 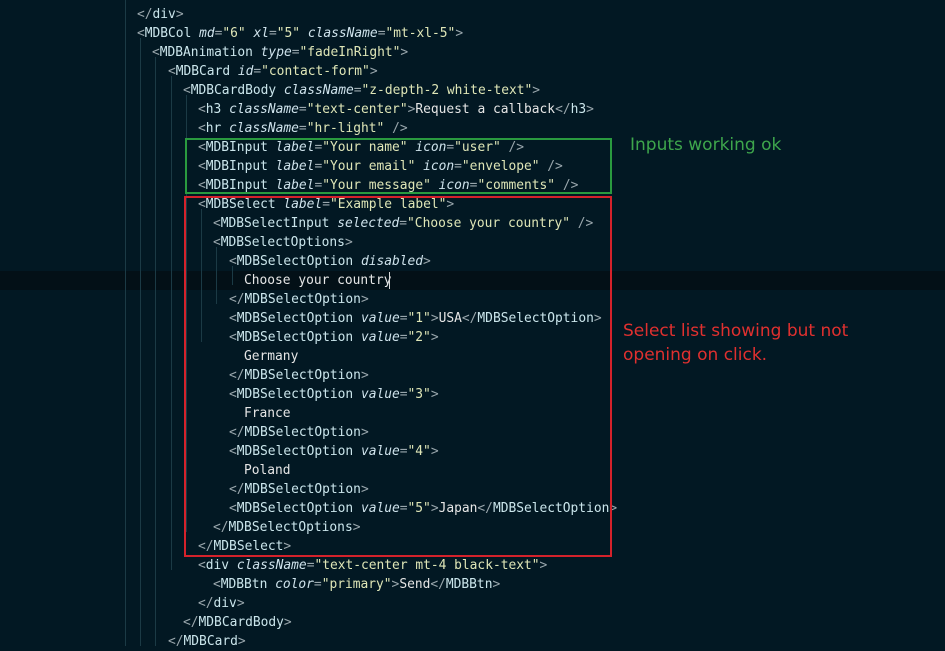 I want to click on code-token: />, so click(x=400, y=128).